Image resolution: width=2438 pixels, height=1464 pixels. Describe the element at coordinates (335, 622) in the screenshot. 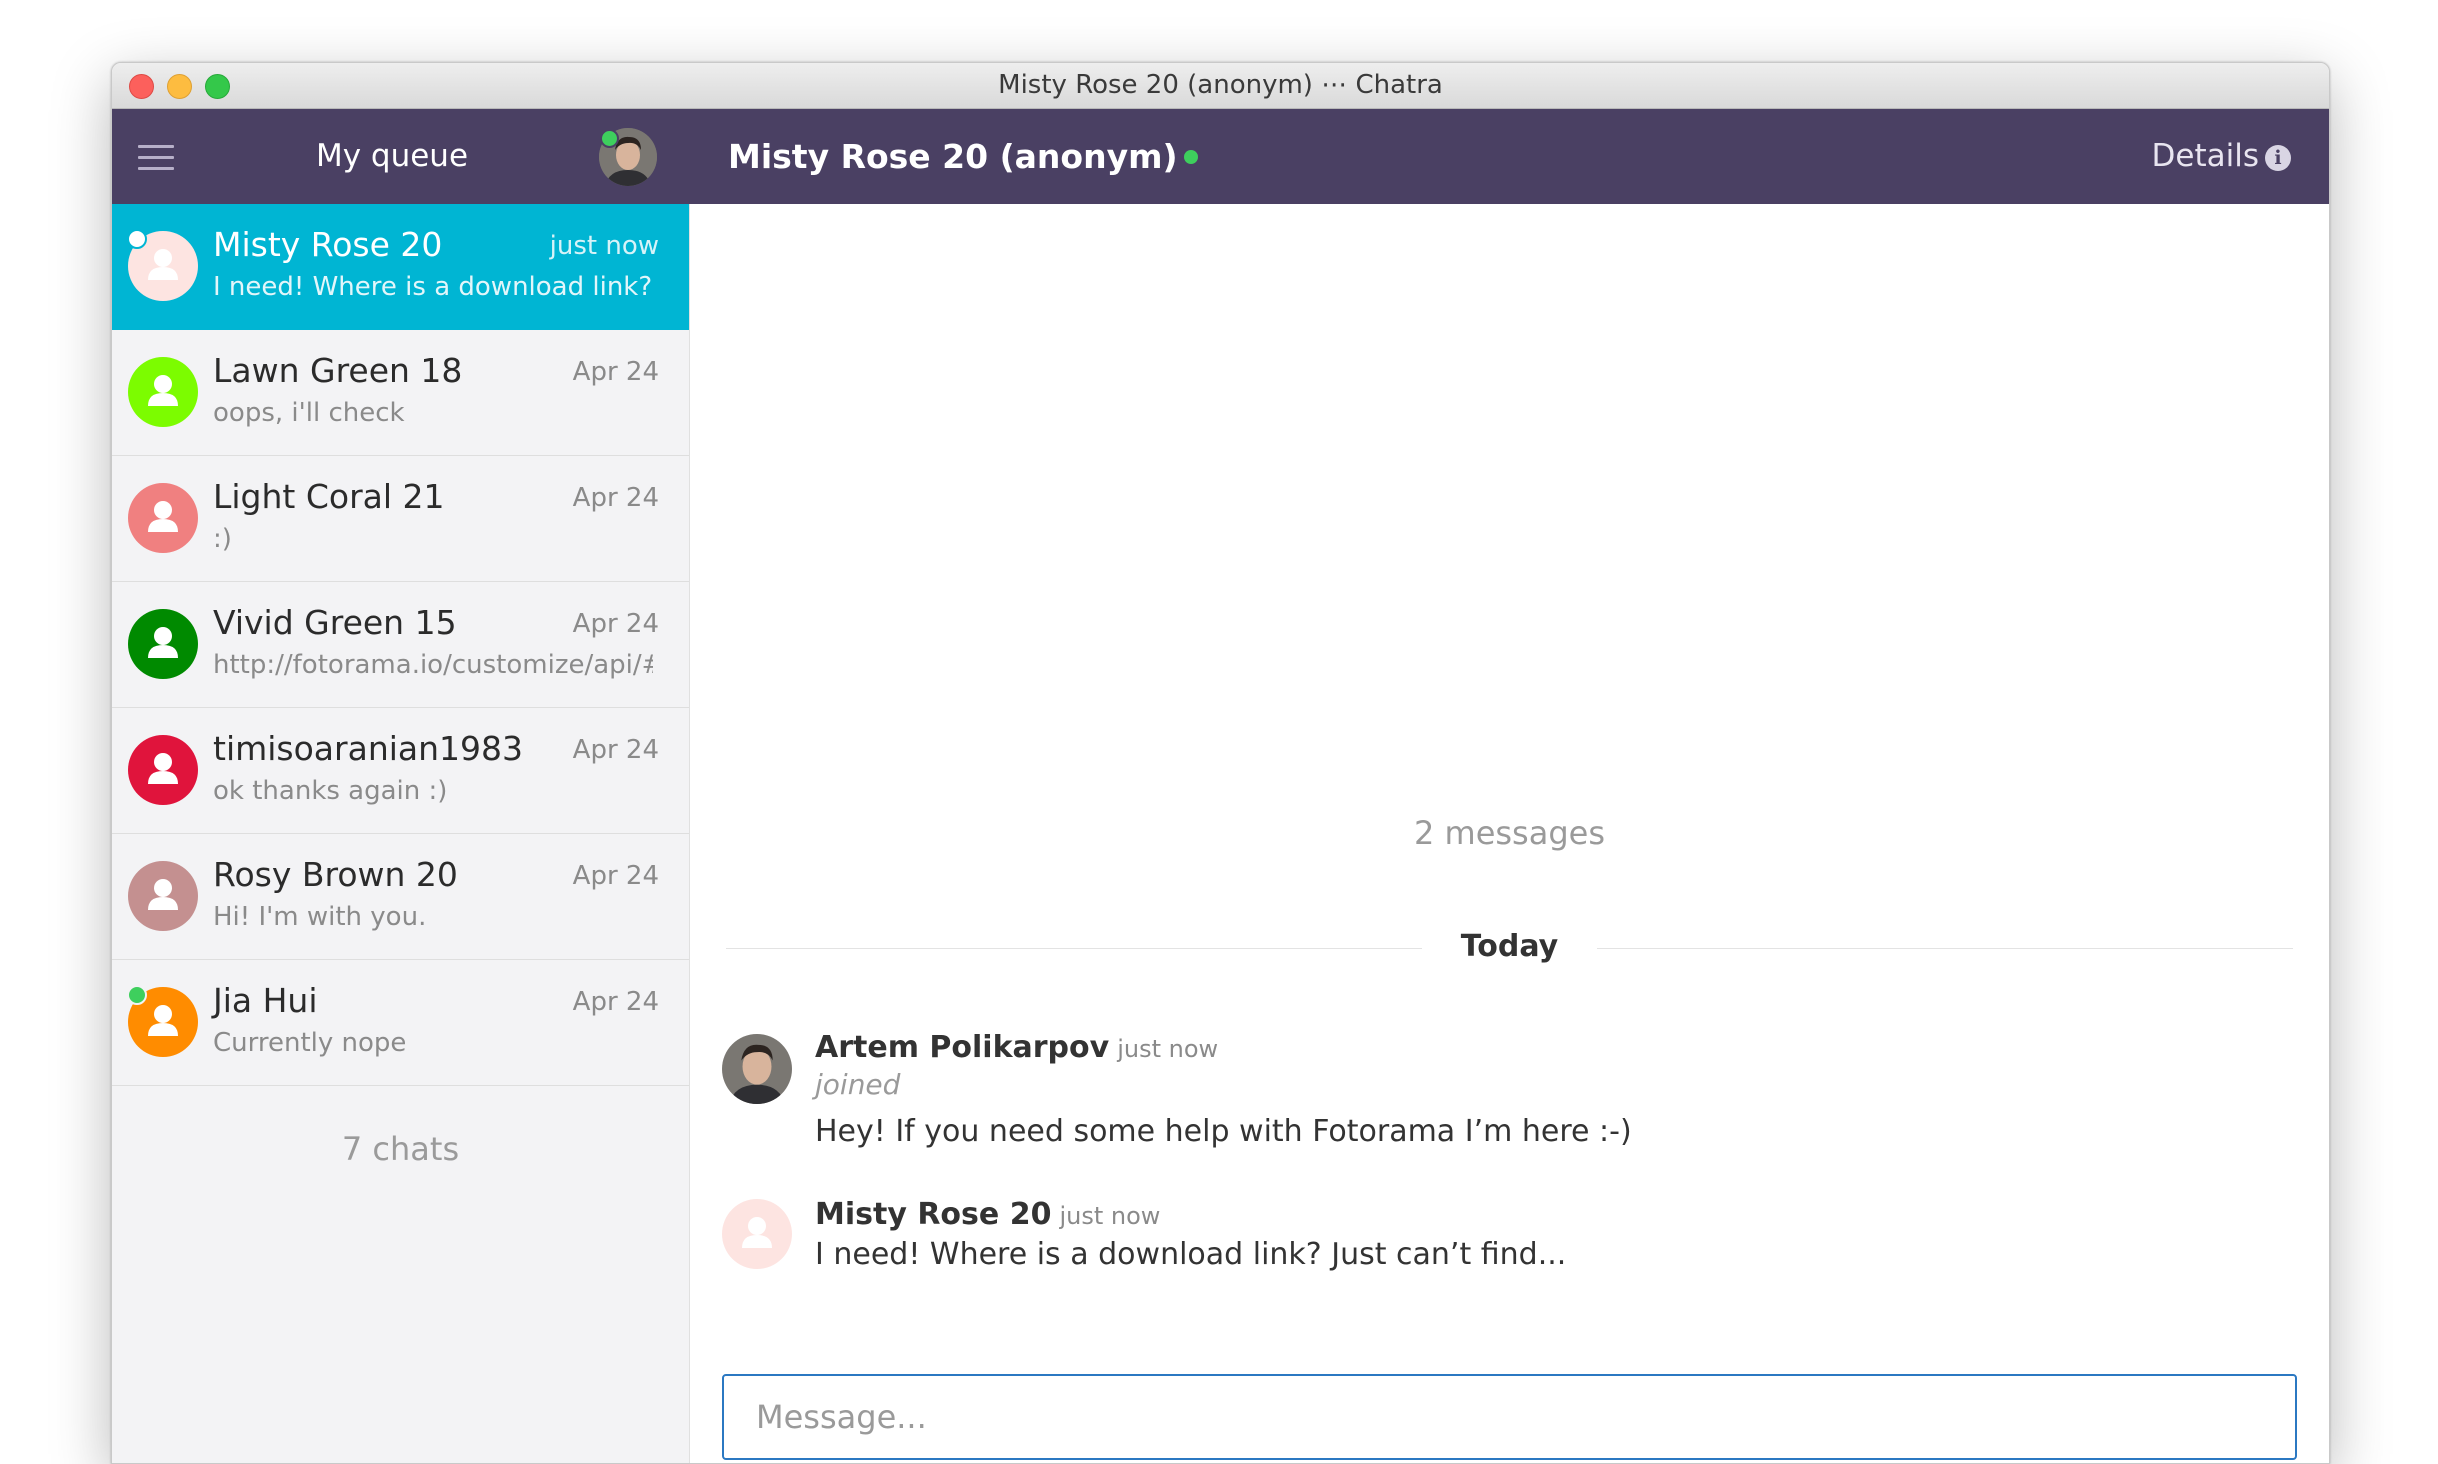

I see `chat-item-name: Vivid Green 15` at that location.